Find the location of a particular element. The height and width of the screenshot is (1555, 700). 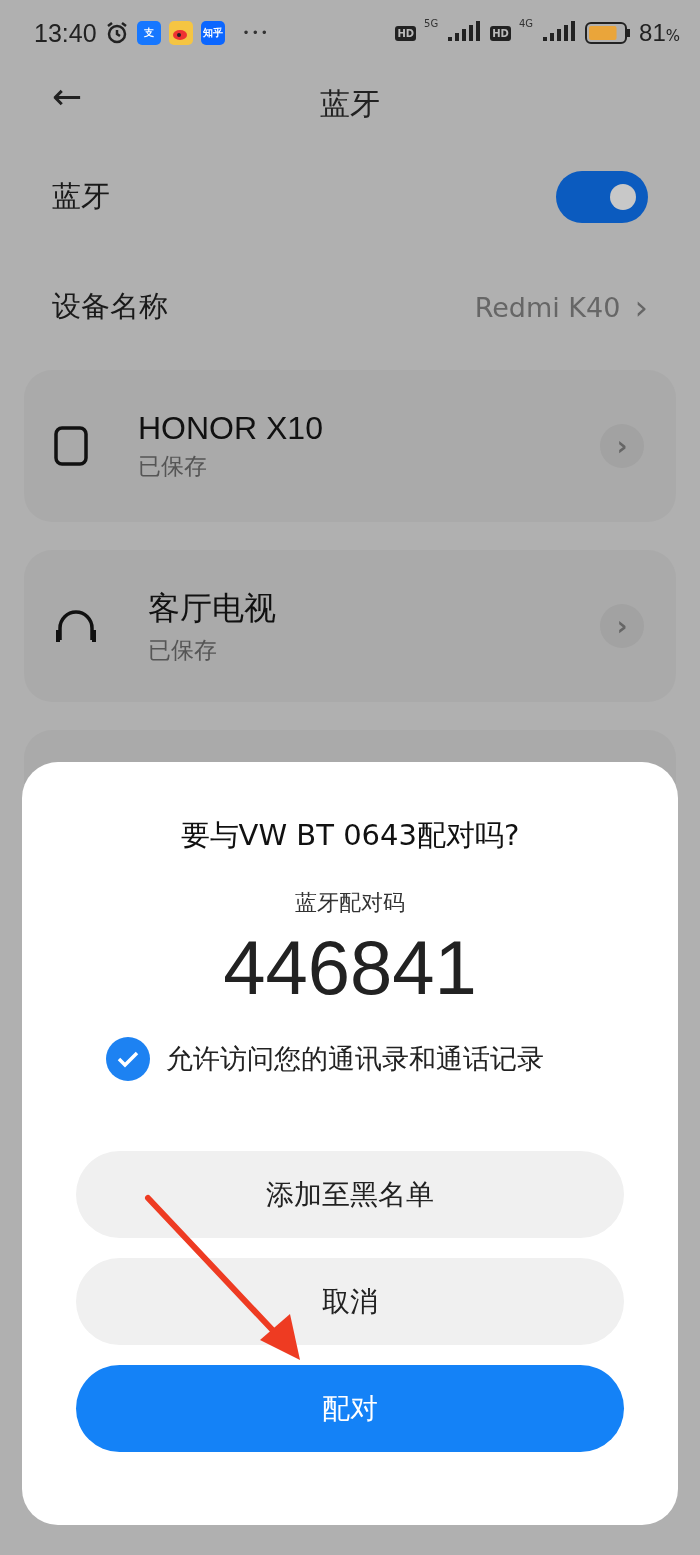

app-icon: 知乎 is located at coordinates (212, 33).